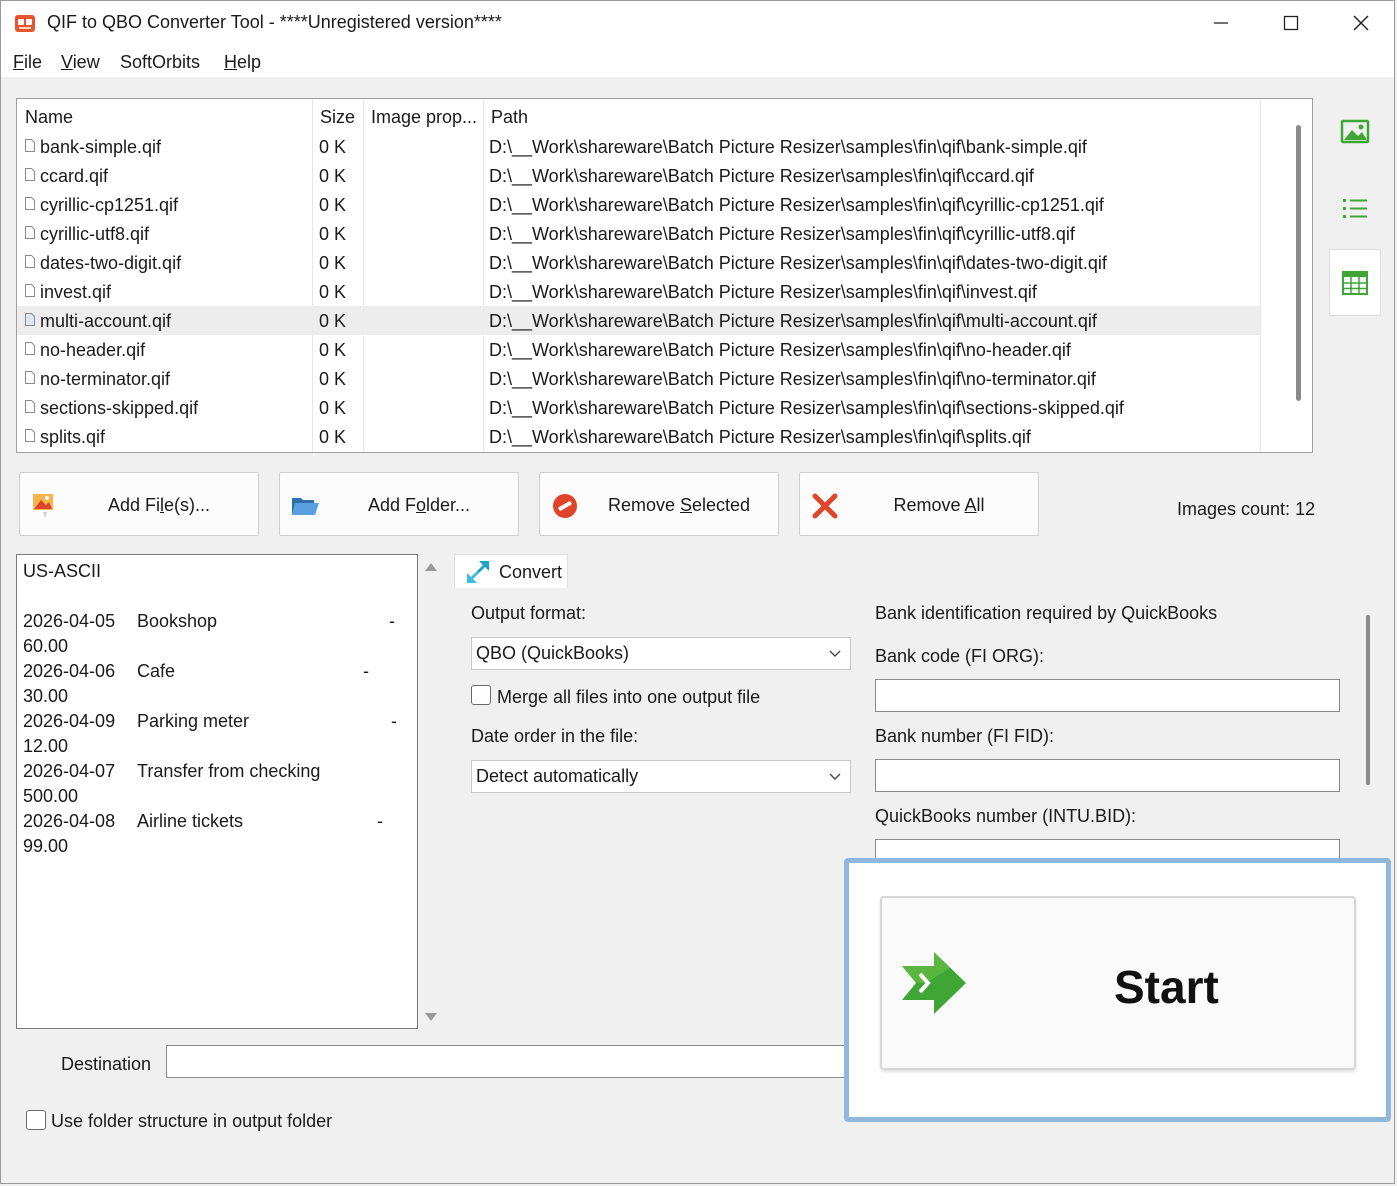 The image size is (1397, 1186). What do you see at coordinates (1118, 983) in the screenshot?
I see `start-button: Start` at bounding box center [1118, 983].